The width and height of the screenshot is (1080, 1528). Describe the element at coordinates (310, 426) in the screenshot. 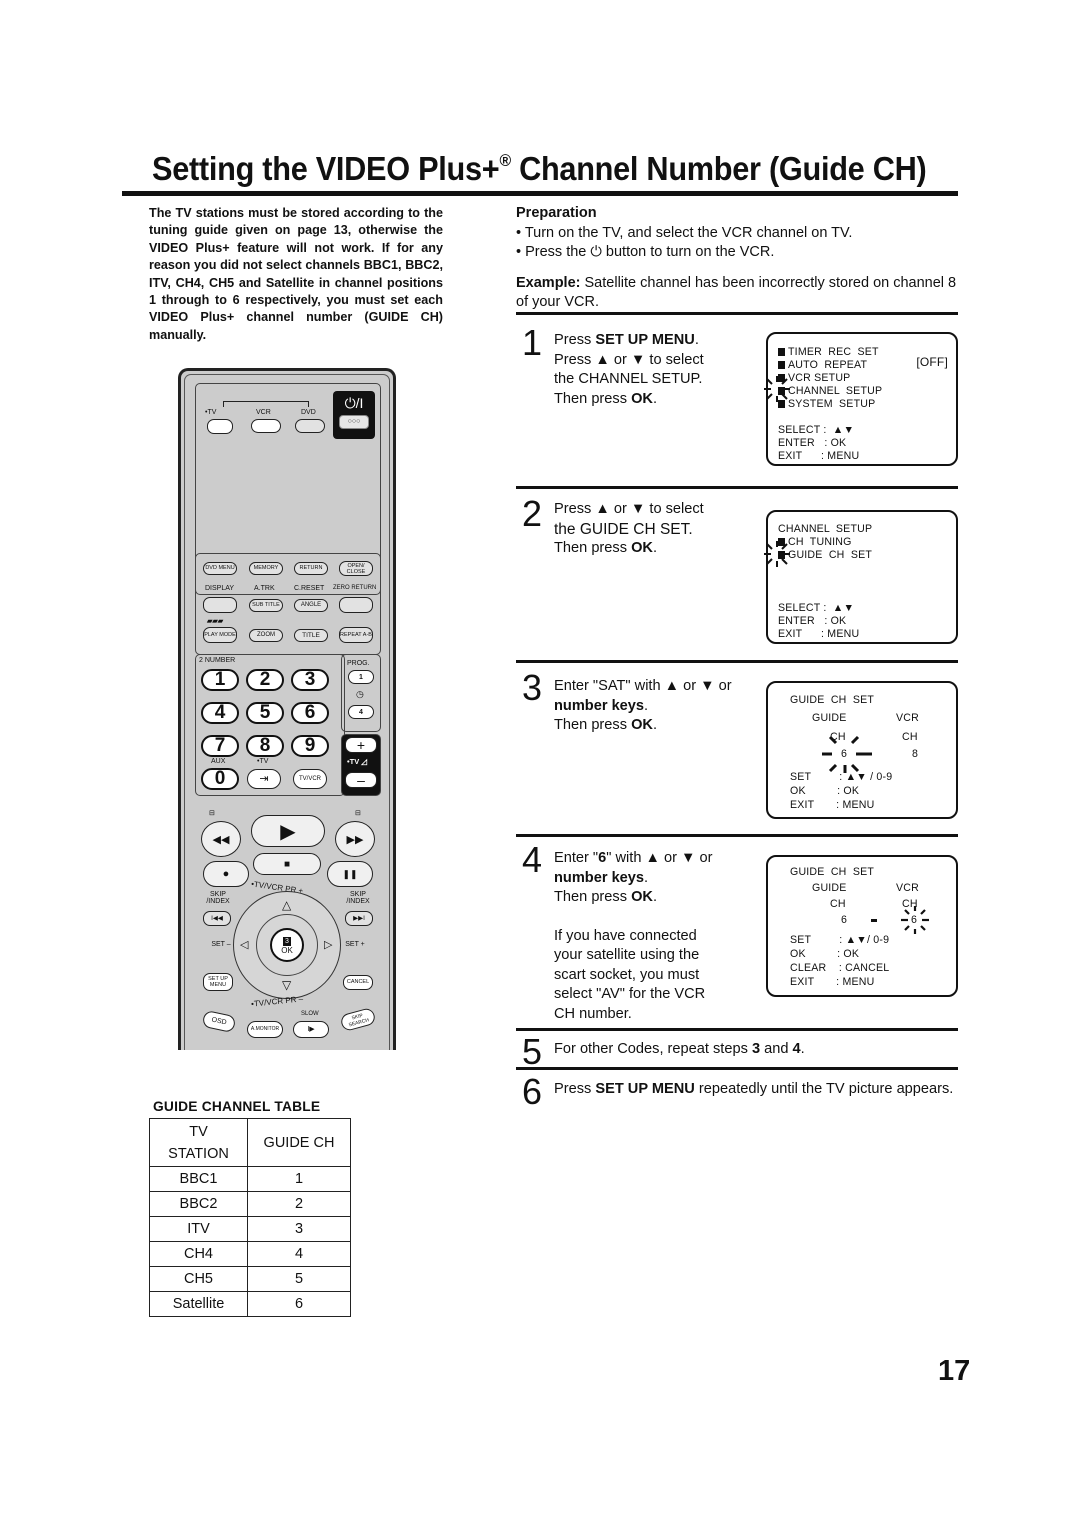

I see `mode-dvd-button` at that location.